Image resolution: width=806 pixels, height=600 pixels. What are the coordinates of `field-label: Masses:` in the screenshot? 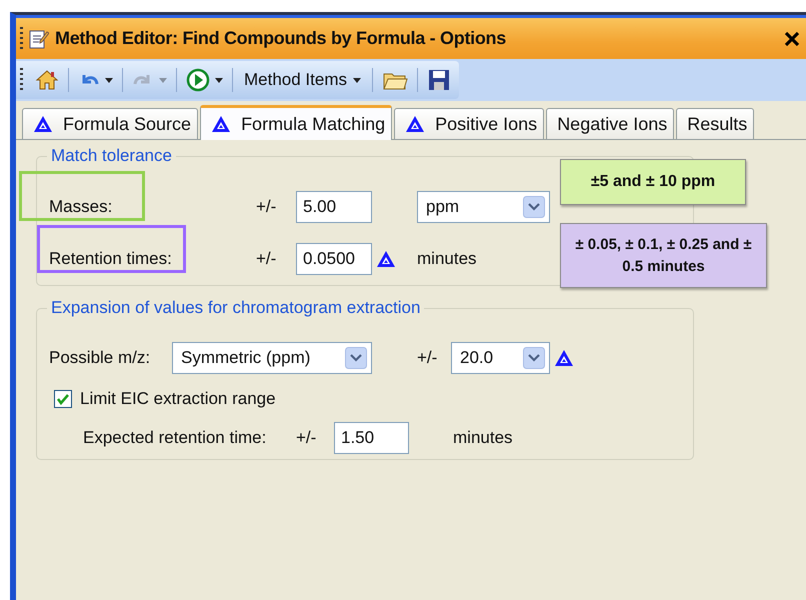 It's located at (80, 206).